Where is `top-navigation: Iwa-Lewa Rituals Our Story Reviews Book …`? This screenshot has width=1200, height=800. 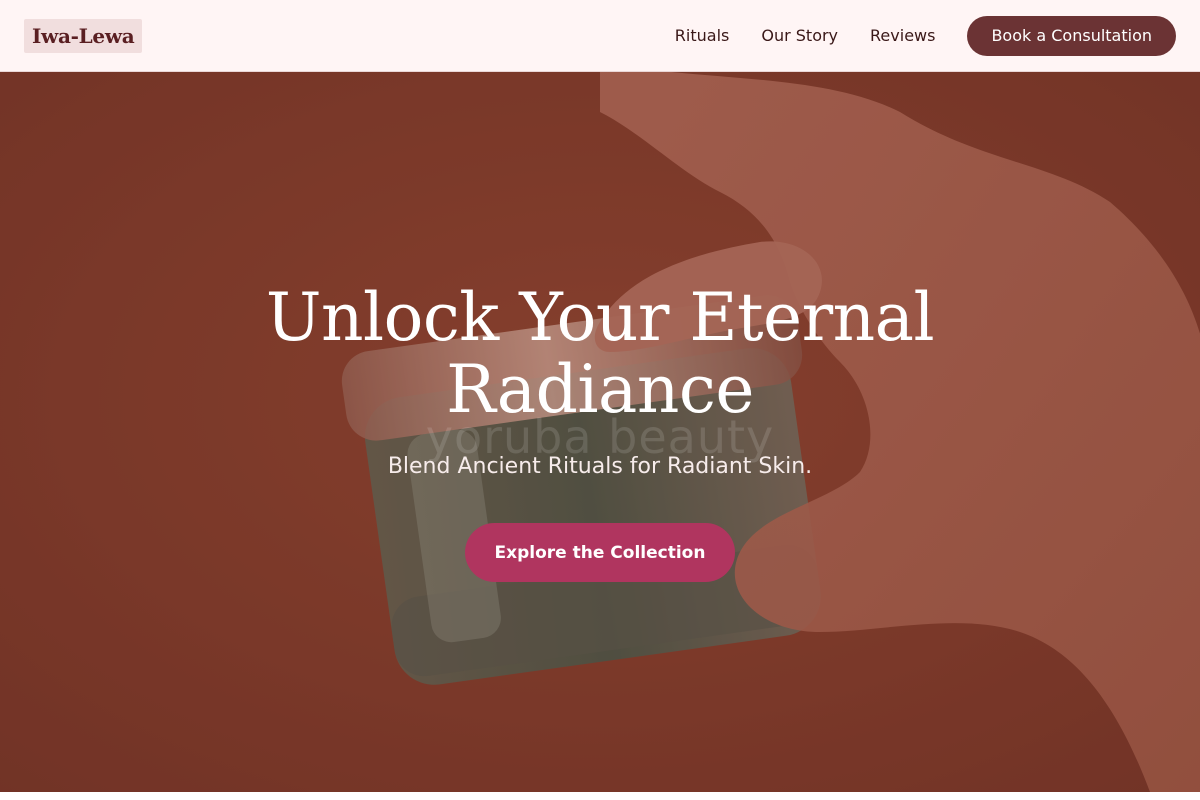 top-navigation: Iwa-Lewa Rituals Our Story Reviews Book … is located at coordinates (600, 36).